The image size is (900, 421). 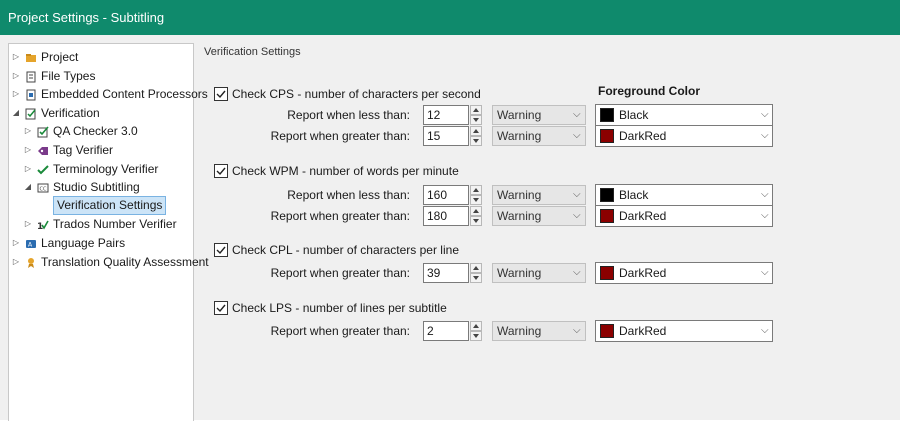 I want to click on tree-item-label: Trados Number Verifier, so click(x=115, y=224).